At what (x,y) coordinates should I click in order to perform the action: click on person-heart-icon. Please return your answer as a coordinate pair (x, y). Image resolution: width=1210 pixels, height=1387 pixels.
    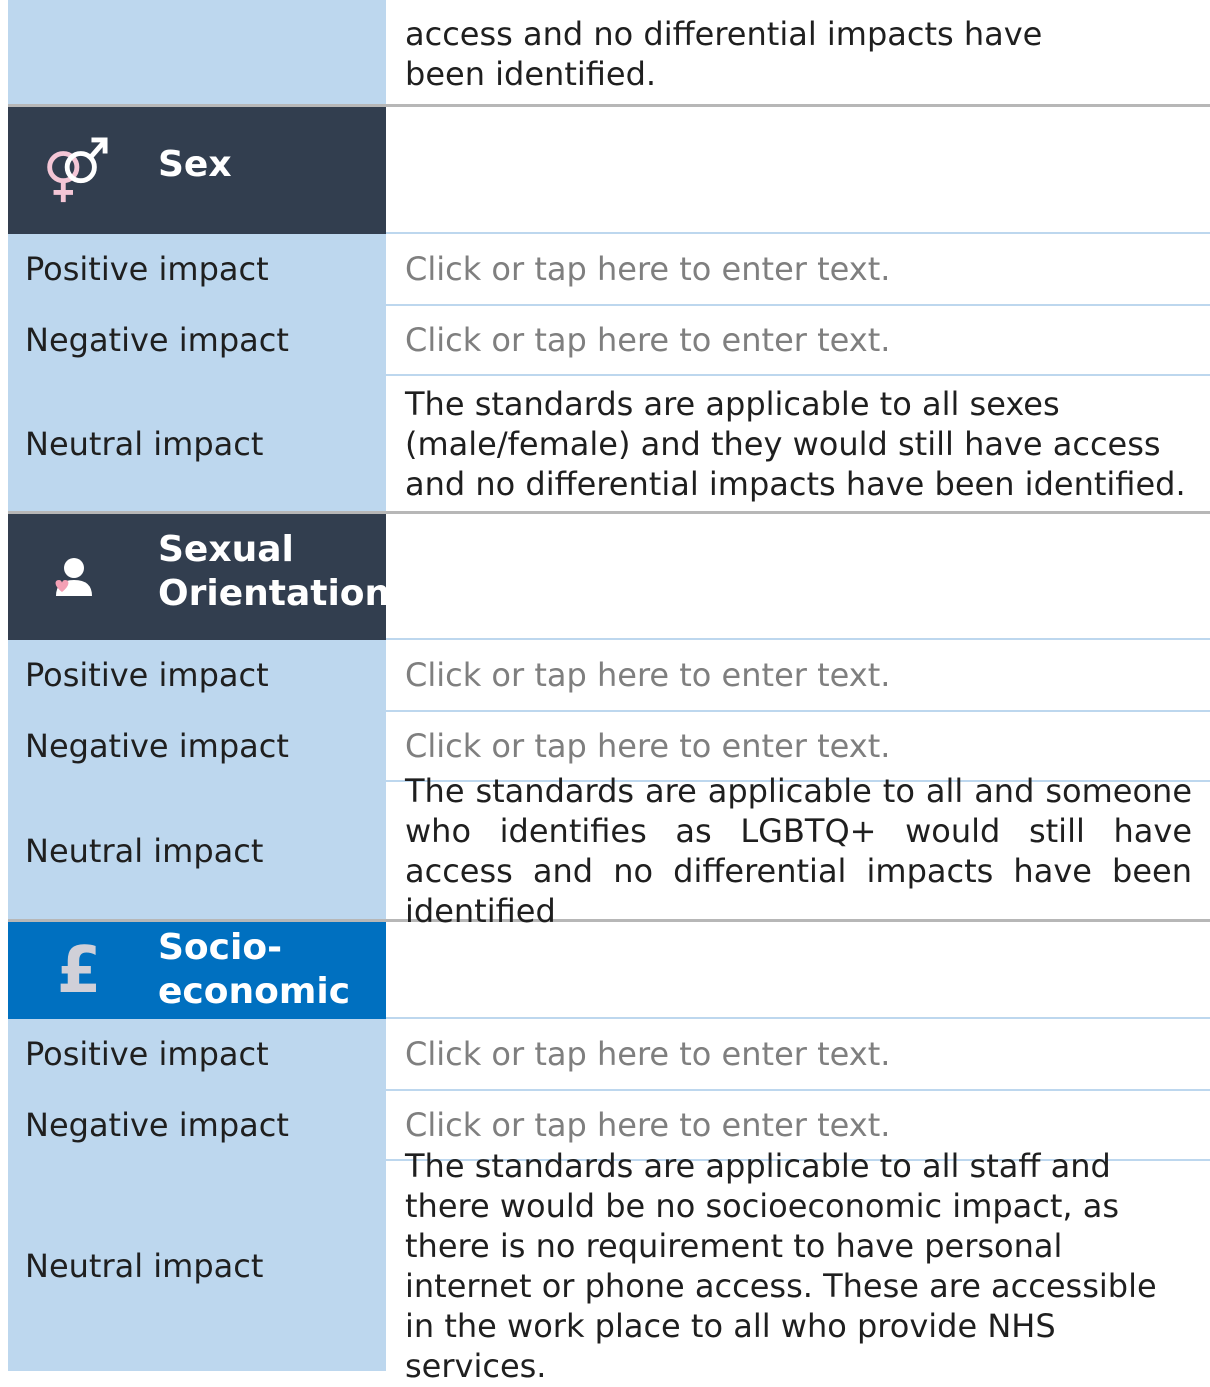
    Looking at the image, I should click on (73, 577).